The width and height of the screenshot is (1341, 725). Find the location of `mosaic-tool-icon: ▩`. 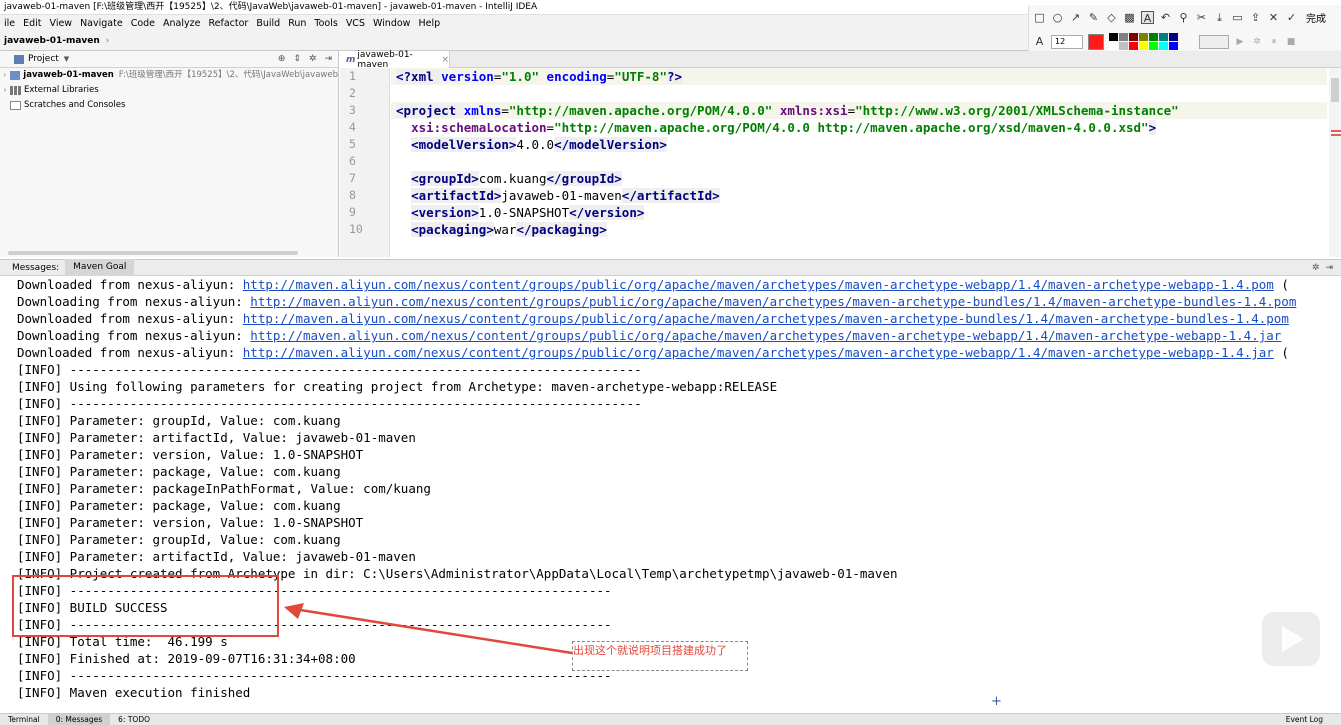

mosaic-tool-icon: ▩ is located at coordinates (1129, 17).